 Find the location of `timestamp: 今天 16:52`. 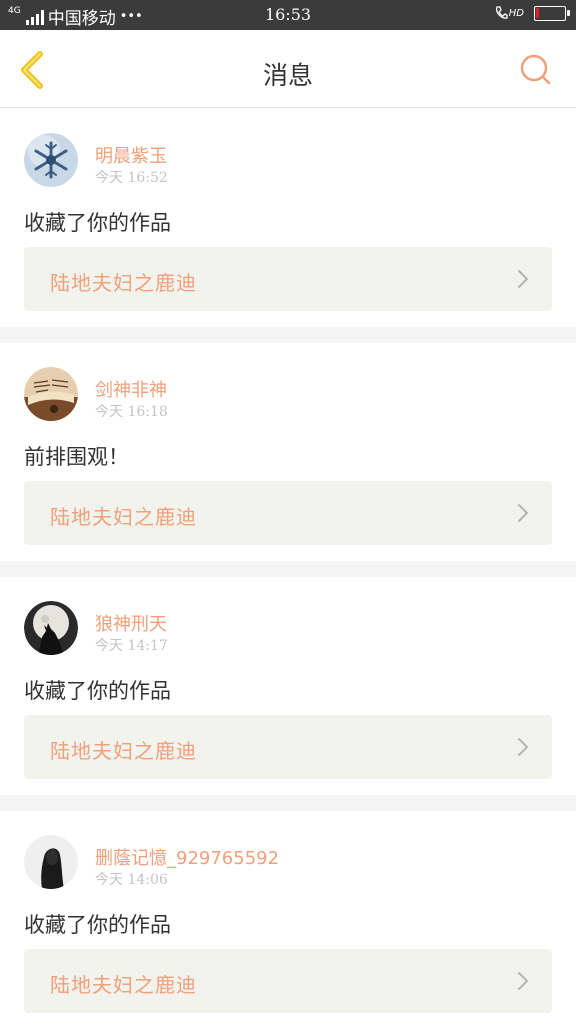

timestamp: 今天 16:52 is located at coordinates (131, 178).